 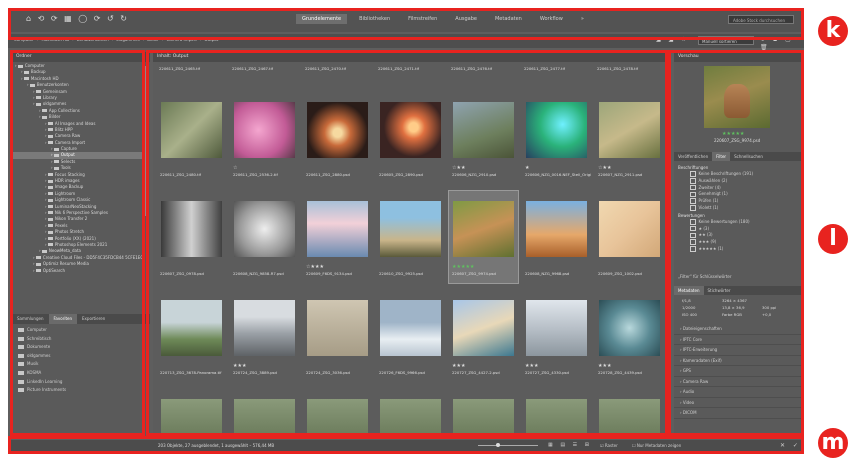 I want to click on thumbnail-filename: 220611_ZSG_2476.tif, so click(x=471, y=68).